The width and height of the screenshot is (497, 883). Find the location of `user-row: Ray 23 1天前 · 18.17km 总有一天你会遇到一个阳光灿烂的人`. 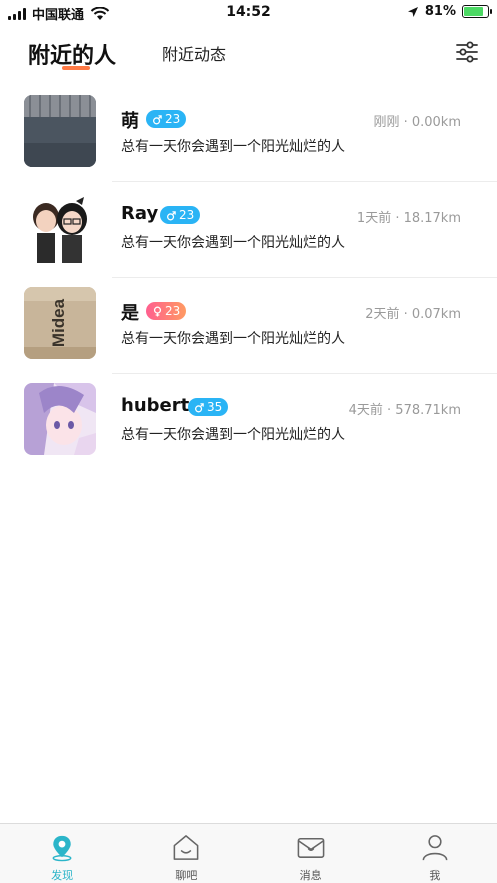

user-row: Ray 23 1天前 · 18.17km 总有一天你会遇到一个阳光灿烂的人 is located at coordinates (248, 230).